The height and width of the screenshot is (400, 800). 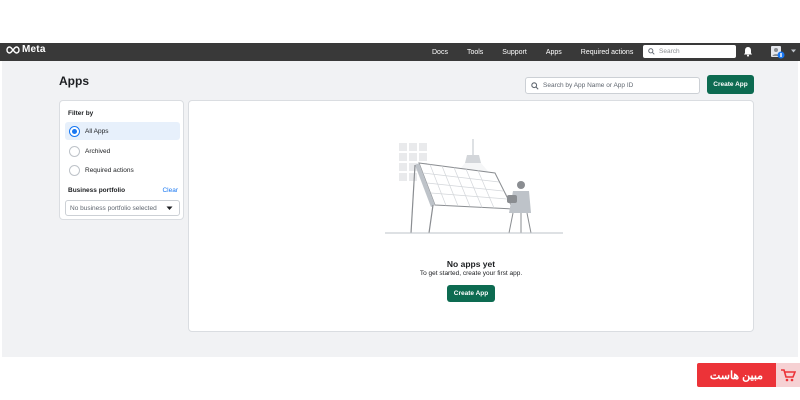 I want to click on business-portfolio-label: Business portfolio, so click(x=97, y=190).